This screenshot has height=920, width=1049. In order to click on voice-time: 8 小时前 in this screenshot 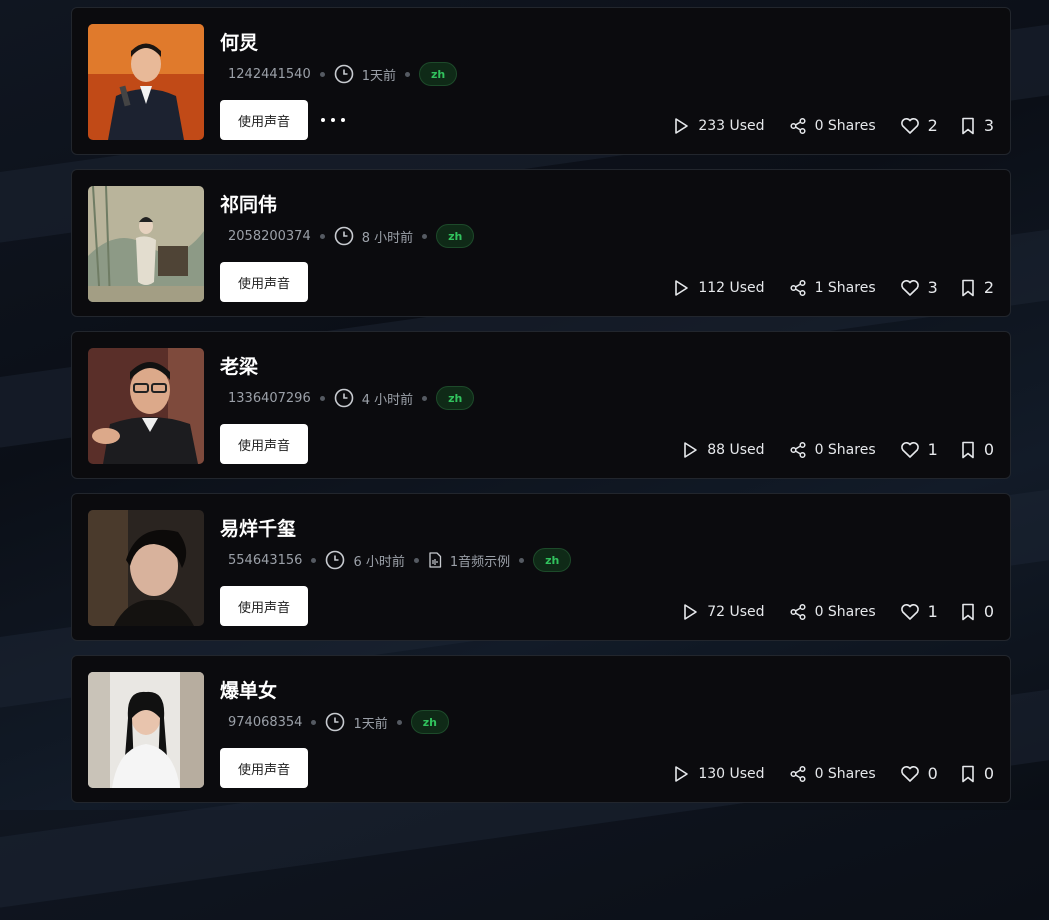, I will do `click(387, 238)`.